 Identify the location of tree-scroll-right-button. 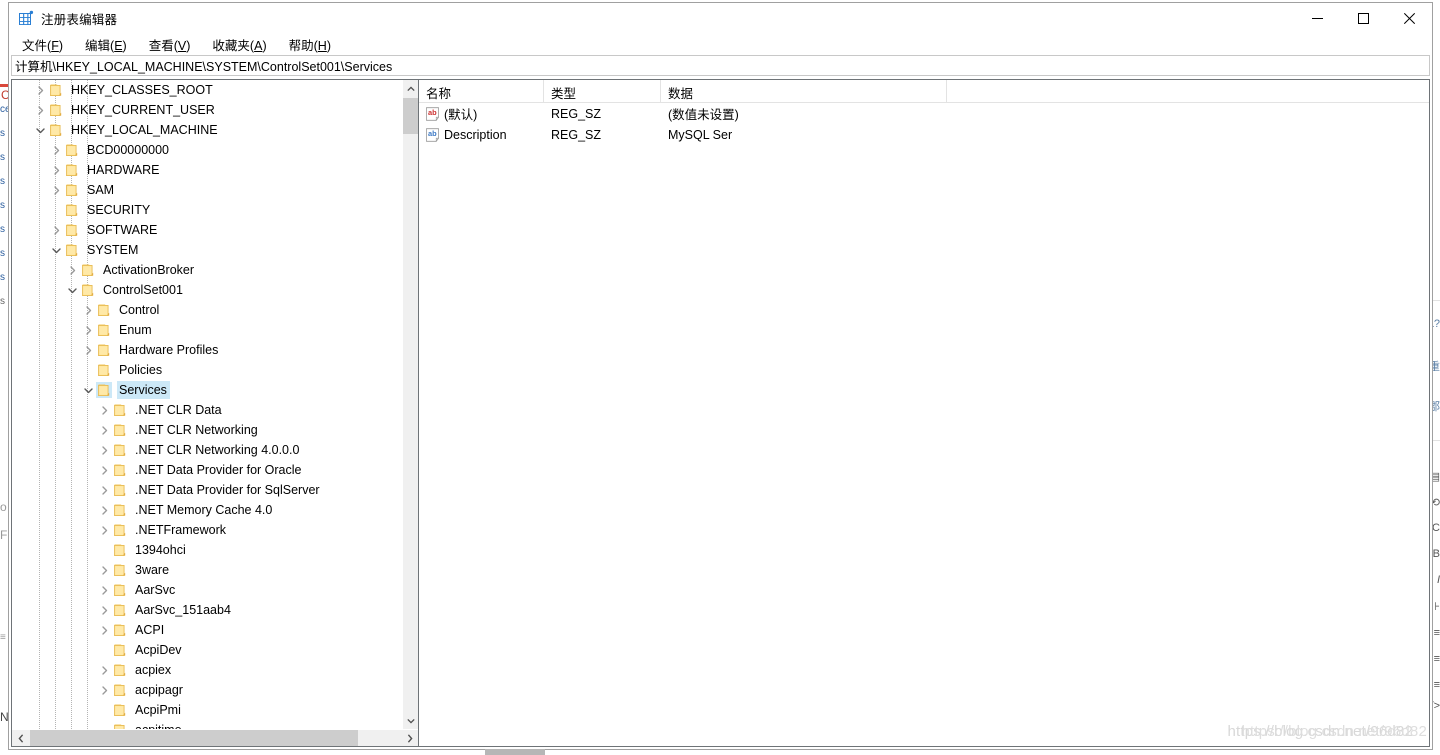
(409, 738).